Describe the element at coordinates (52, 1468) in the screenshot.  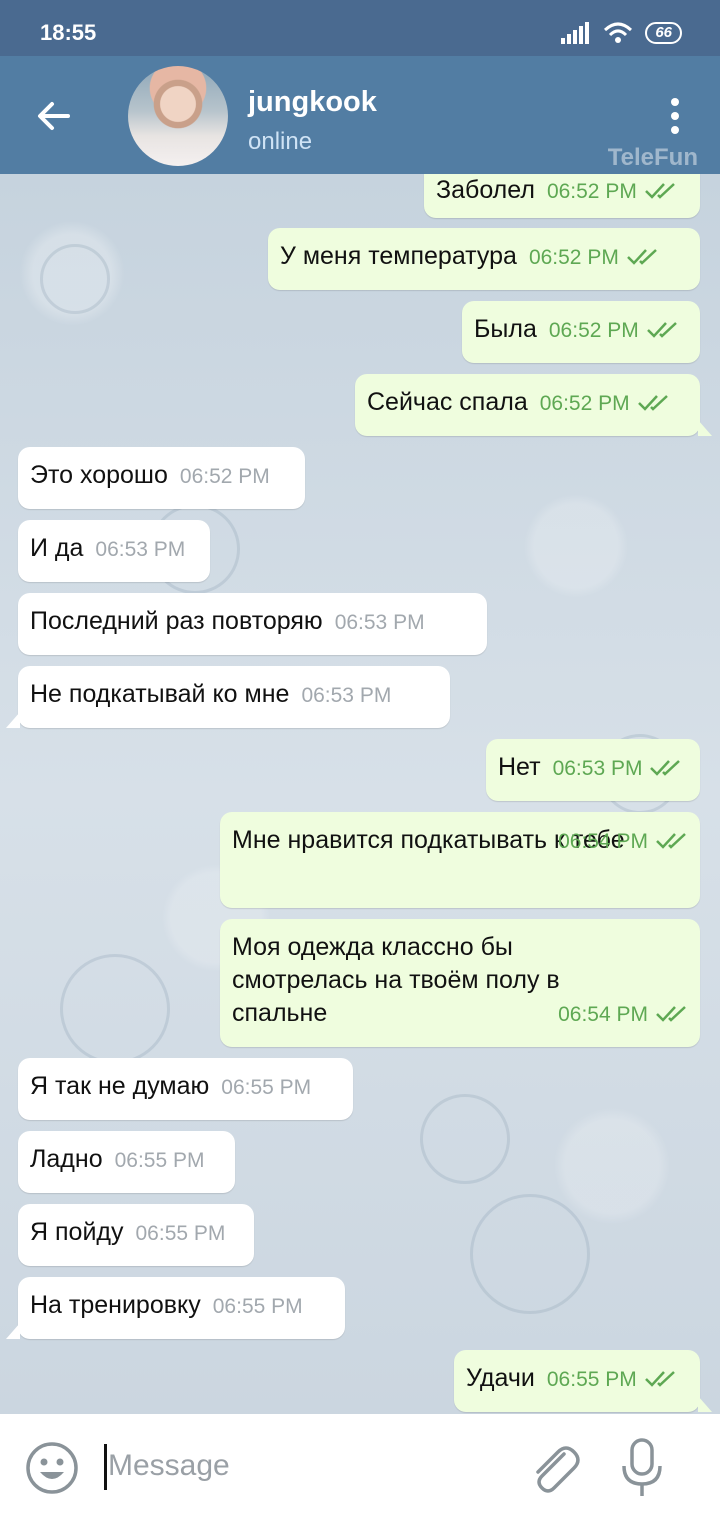
I see `emoji-icon` at that location.